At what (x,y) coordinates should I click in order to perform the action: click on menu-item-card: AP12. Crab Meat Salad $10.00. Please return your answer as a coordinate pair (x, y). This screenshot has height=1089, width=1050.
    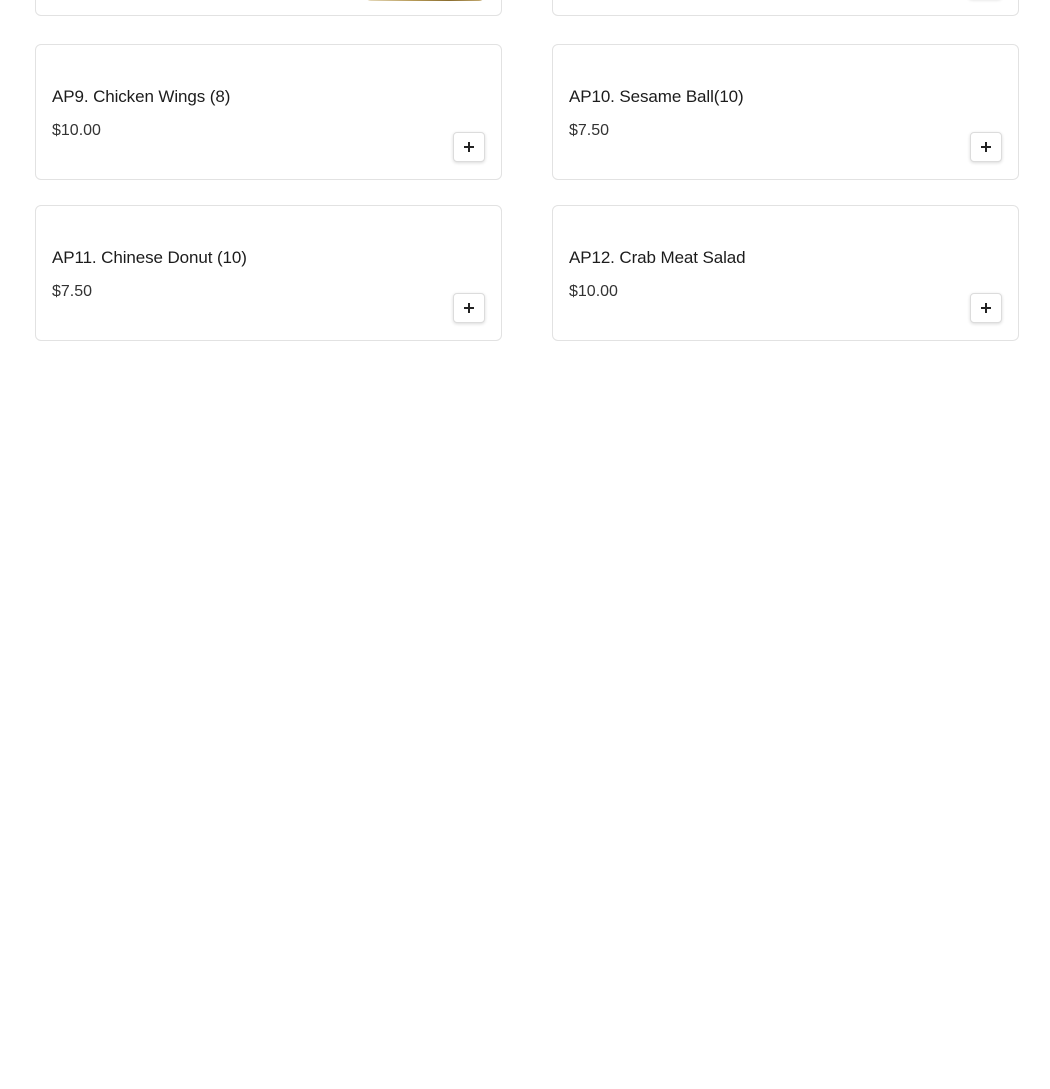
    Looking at the image, I should click on (785, 273).